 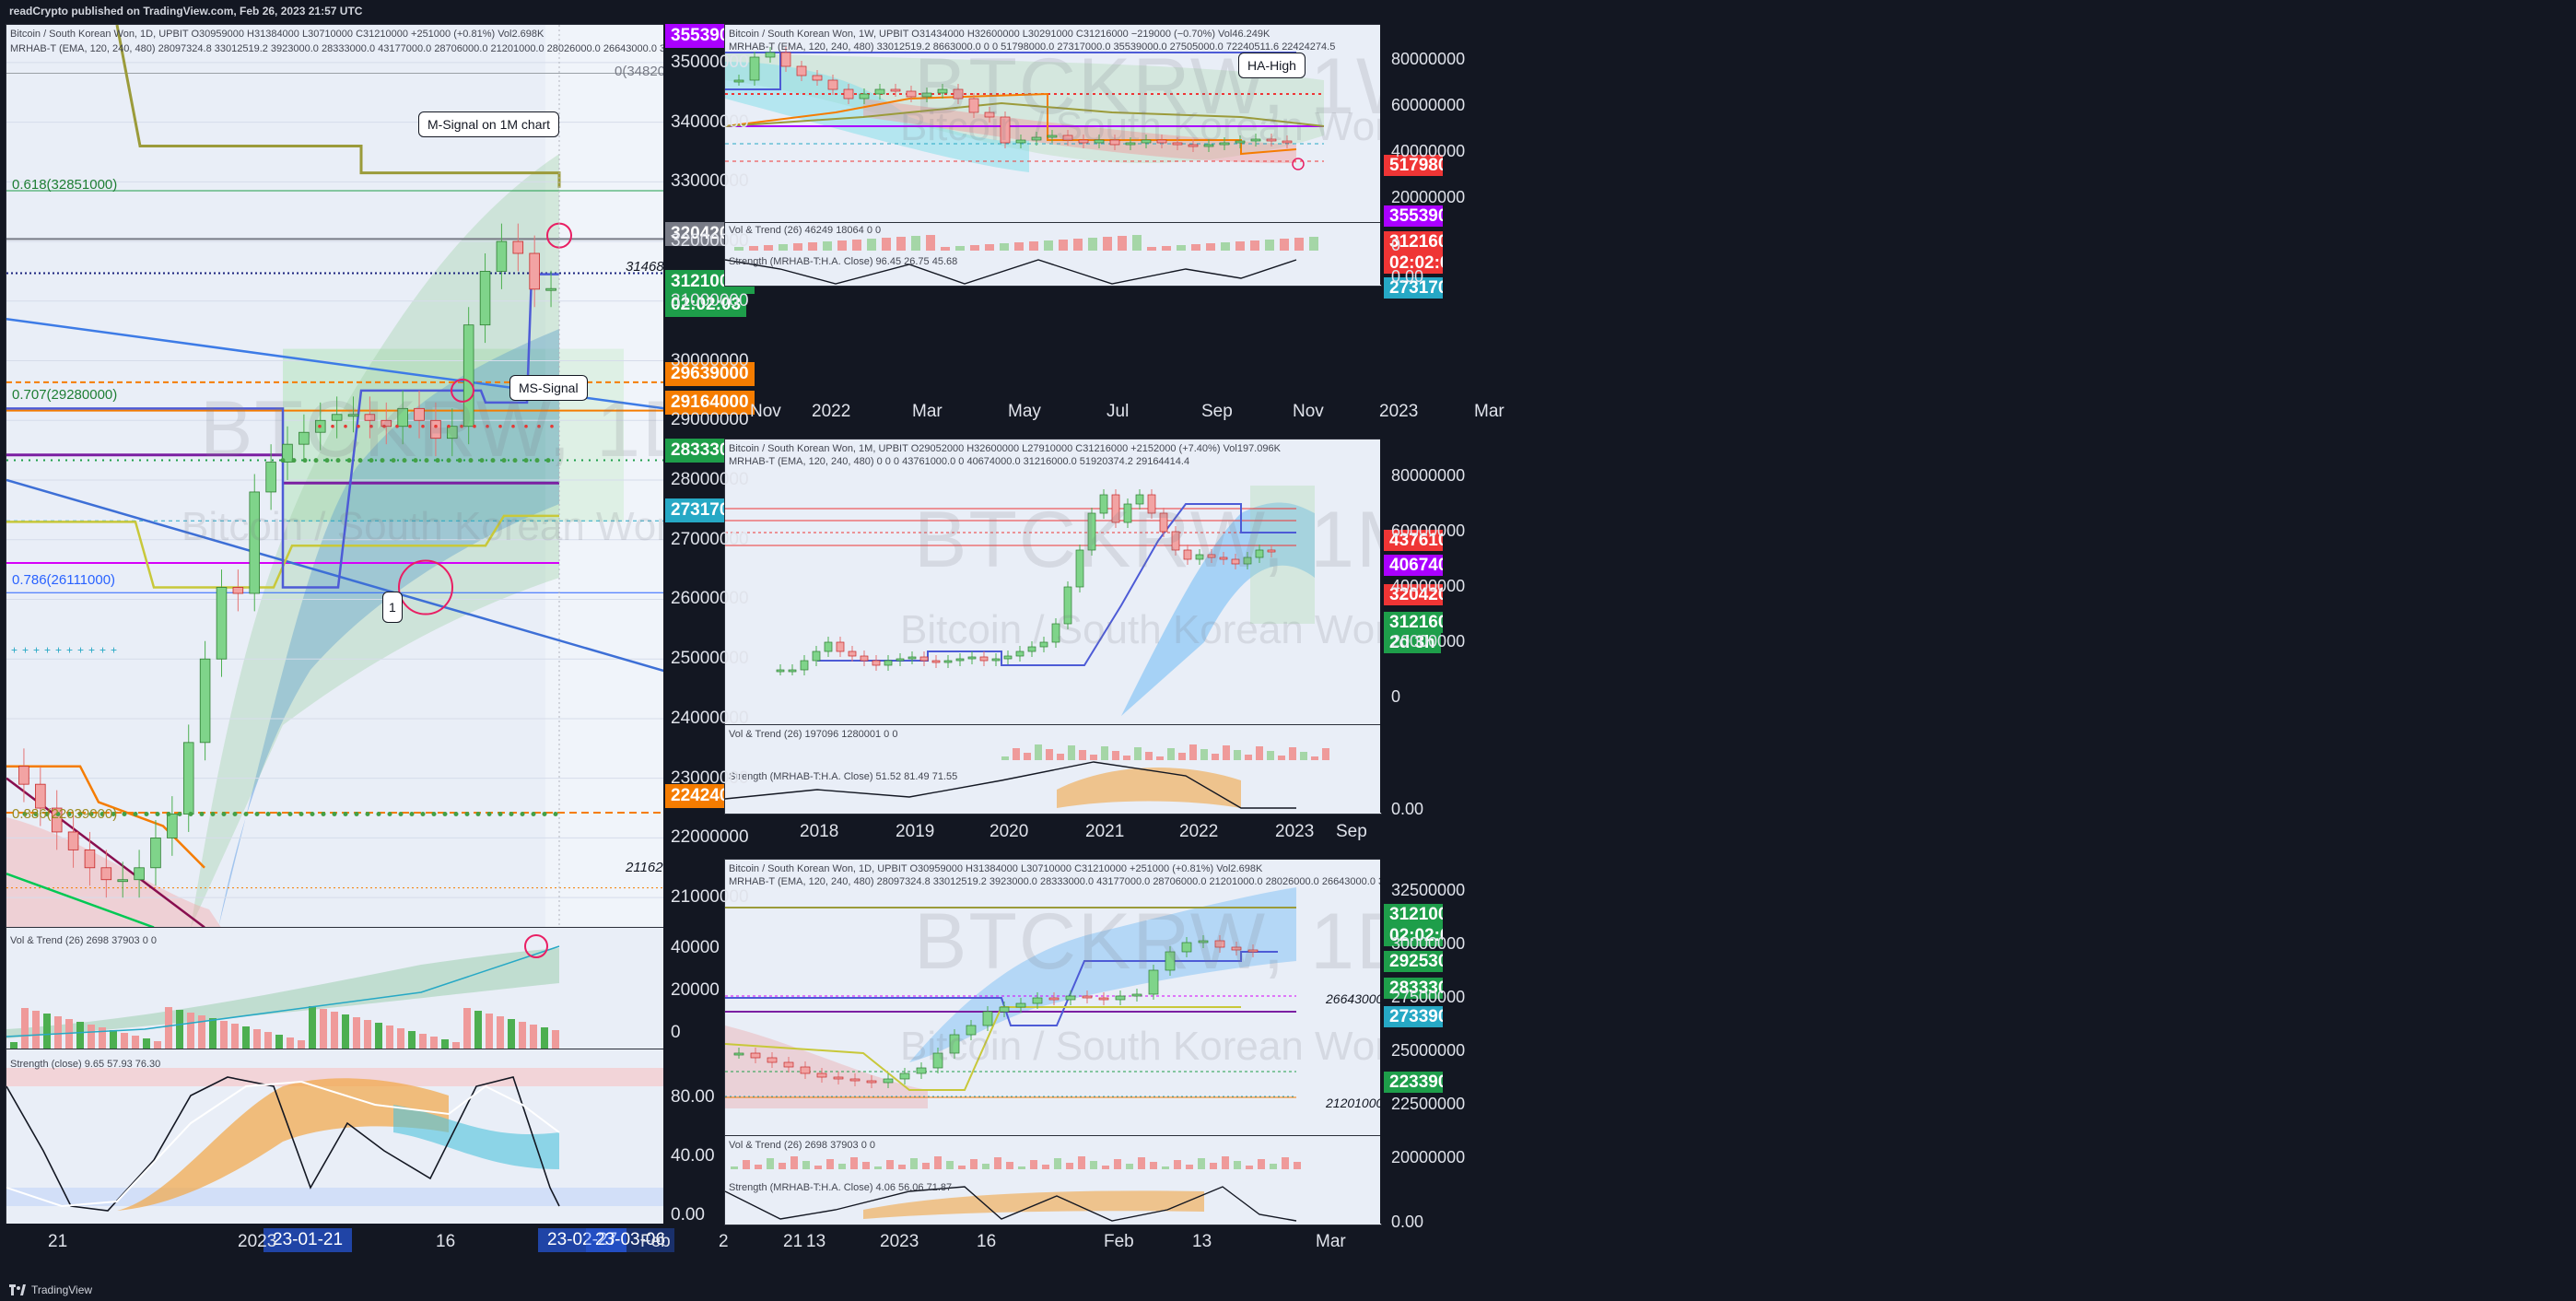 What do you see at coordinates (710, 659) in the screenshot?
I see `main-axis-tick: 25000000` at bounding box center [710, 659].